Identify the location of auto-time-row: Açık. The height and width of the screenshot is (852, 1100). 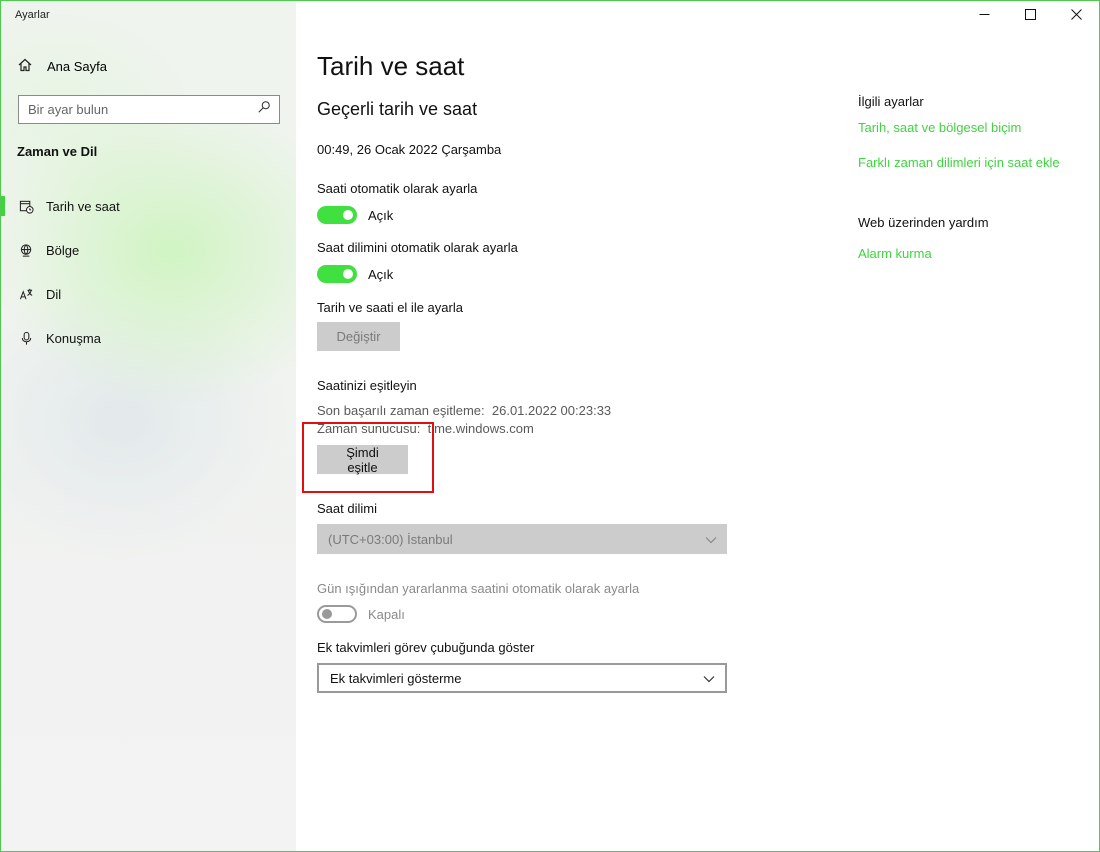
(355, 215).